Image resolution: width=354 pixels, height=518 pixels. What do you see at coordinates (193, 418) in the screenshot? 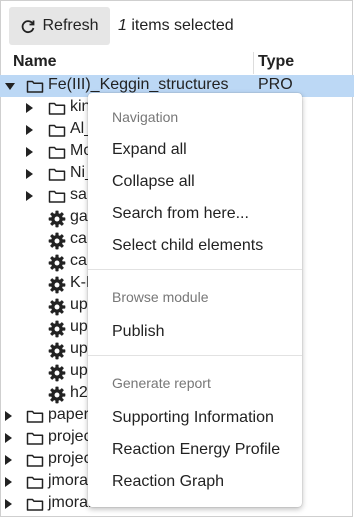
I see `menu-item-supporting-information: Supporting Information` at bounding box center [193, 418].